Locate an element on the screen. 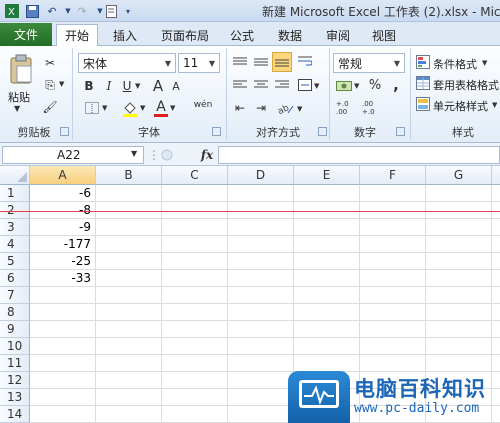 The image size is (500, 423). clipboard-launcher-icon is located at coordinates (64, 131).